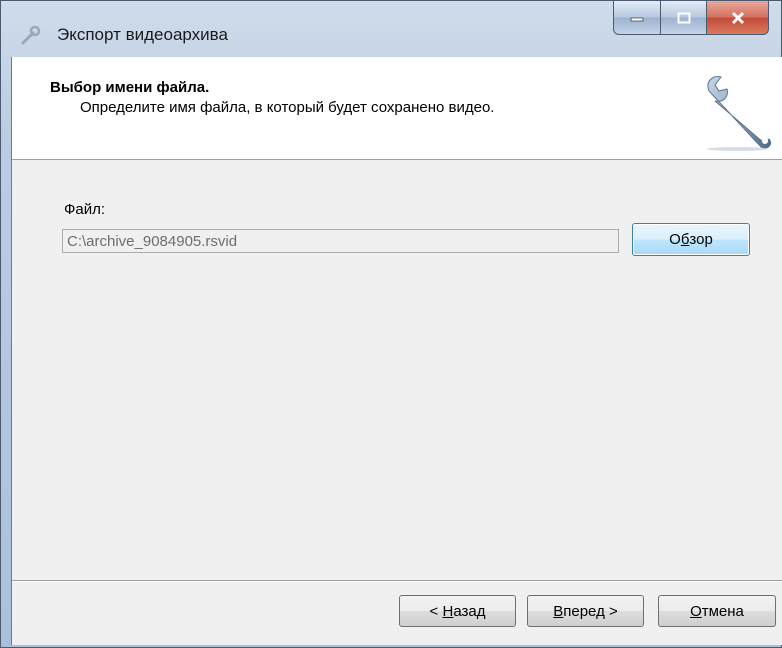 Image resolution: width=782 pixels, height=648 pixels. Describe the element at coordinates (448, 611) in the screenshot. I see `back-label-key: Н` at that location.